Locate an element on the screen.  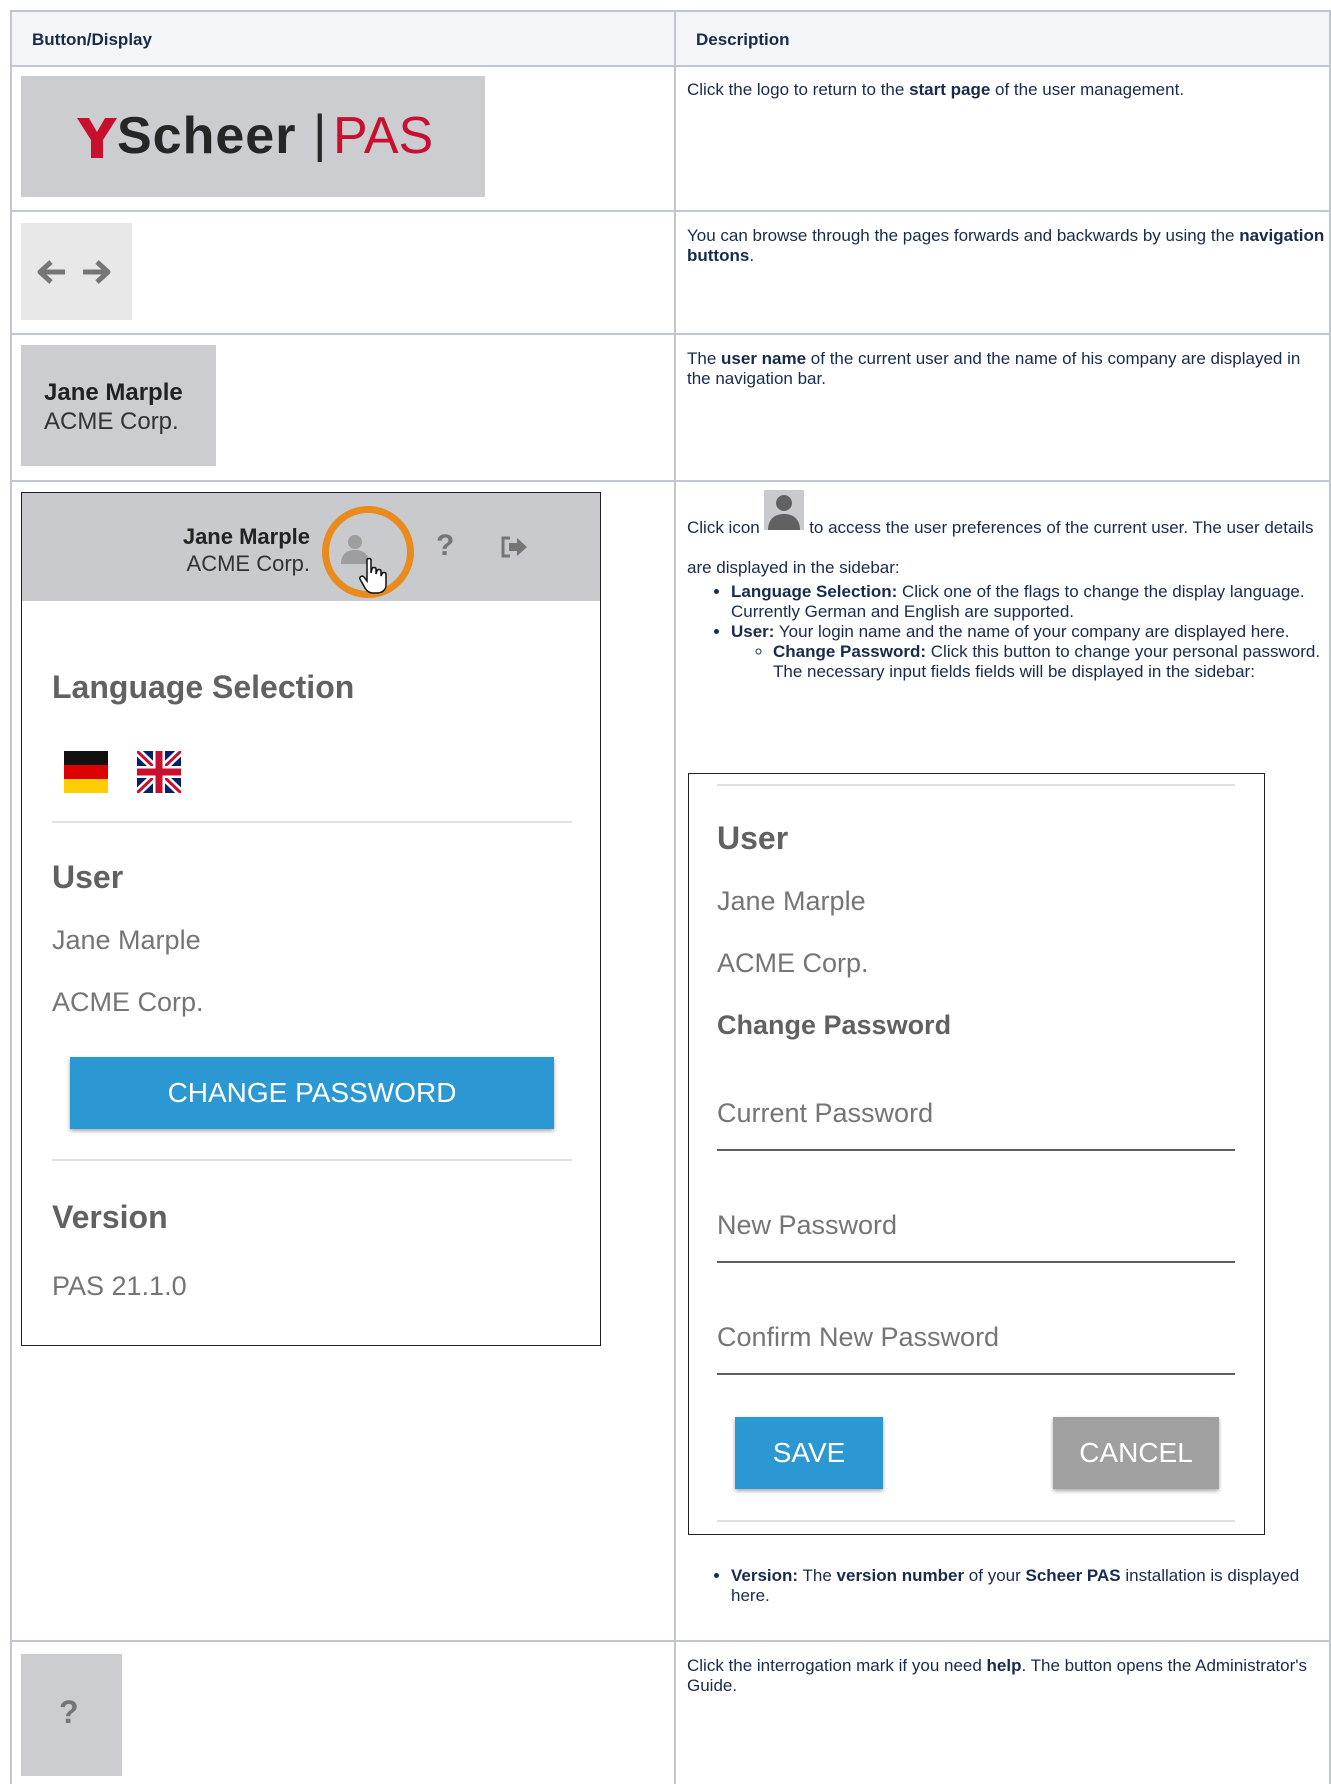
user-name-display: Jane Marple ACME Corp. is located at coordinates (118, 405).